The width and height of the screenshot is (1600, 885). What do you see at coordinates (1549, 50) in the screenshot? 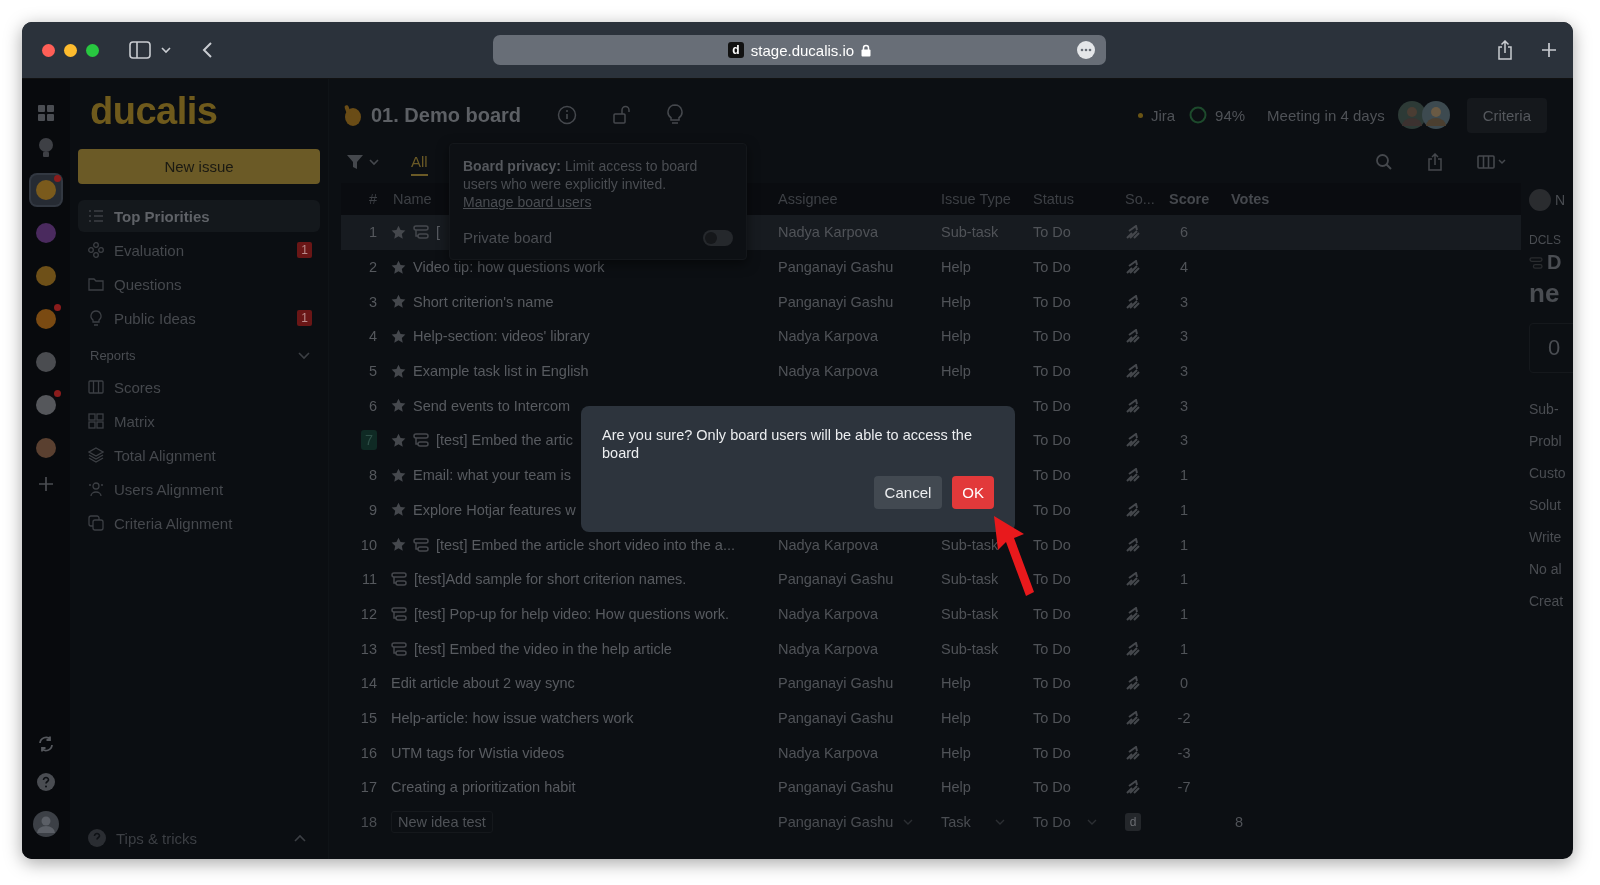
I see `new-tab-icon` at bounding box center [1549, 50].